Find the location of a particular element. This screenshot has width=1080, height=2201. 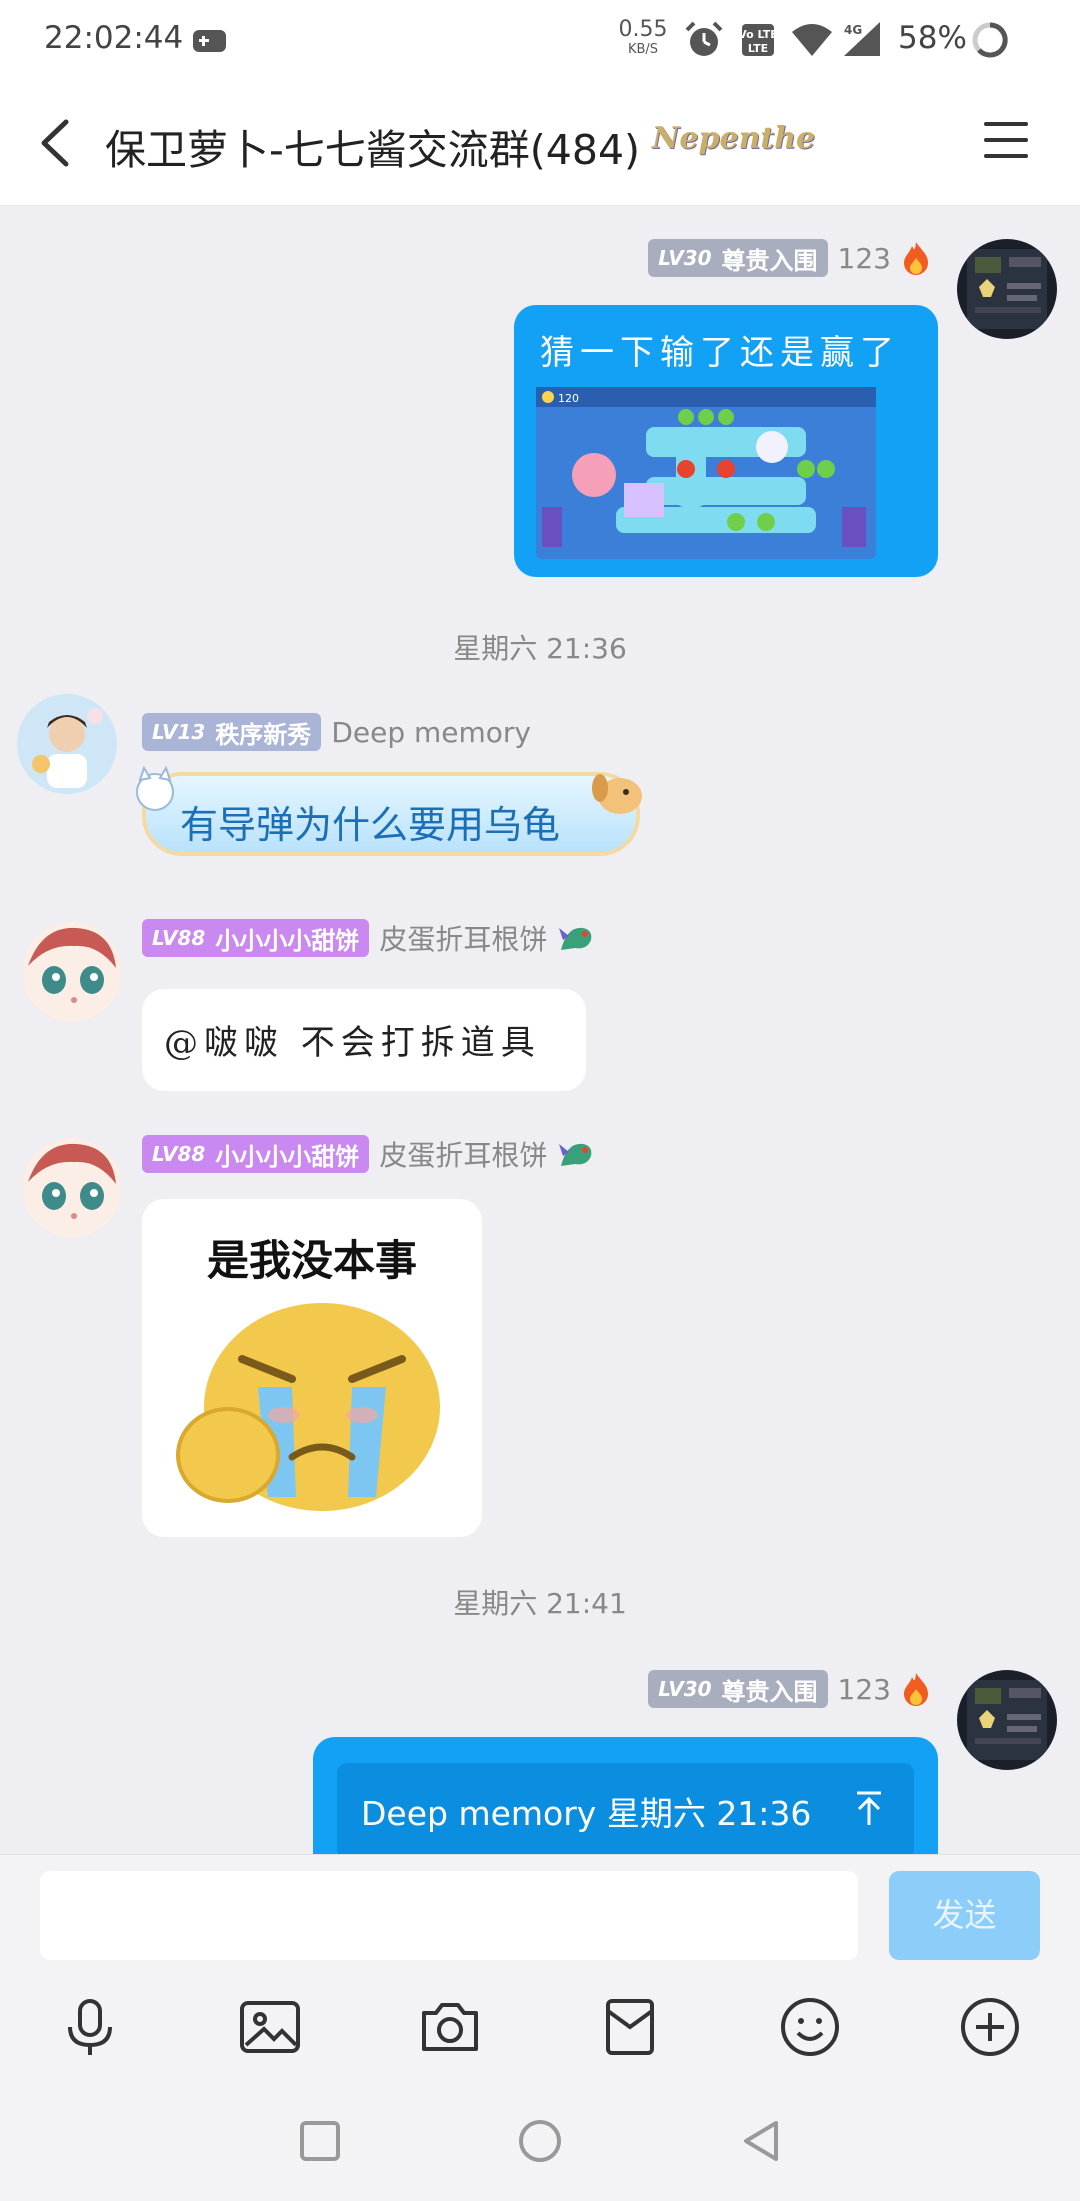

wifi-icon is located at coordinates (812, 40).